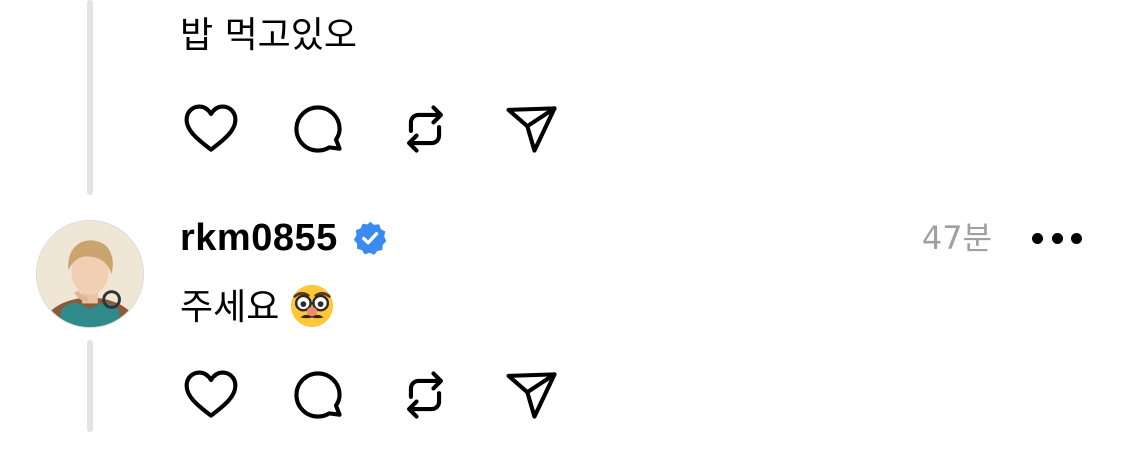 The image size is (1125, 454). I want to click on reply-text: 밥 먹고있오, so click(269, 35).